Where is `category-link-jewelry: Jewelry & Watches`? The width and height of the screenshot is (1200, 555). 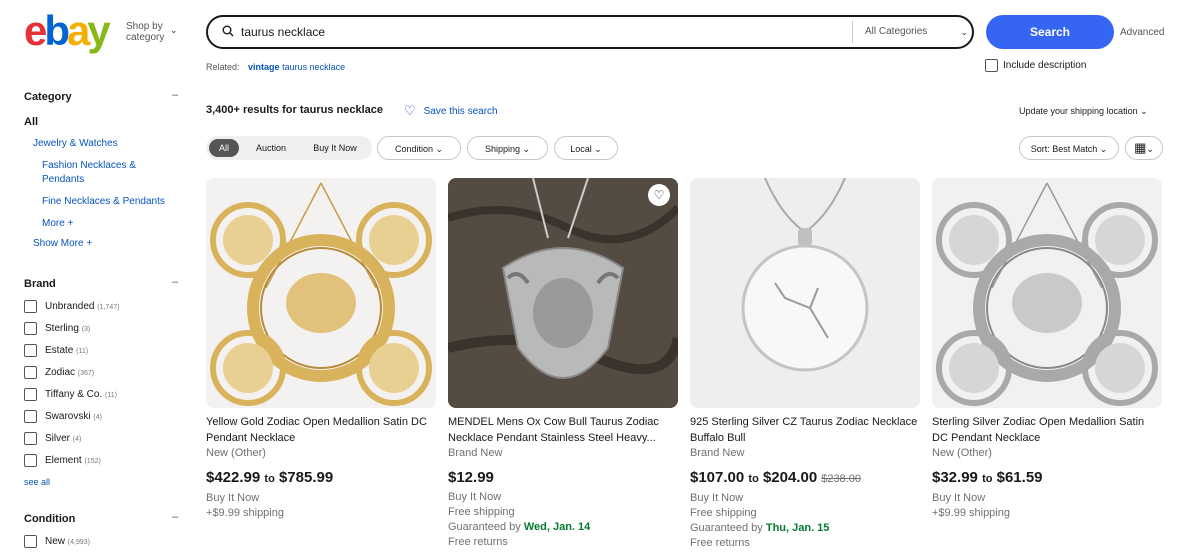
category-link-jewelry: Jewelry & Watches is located at coordinates (75, 144).